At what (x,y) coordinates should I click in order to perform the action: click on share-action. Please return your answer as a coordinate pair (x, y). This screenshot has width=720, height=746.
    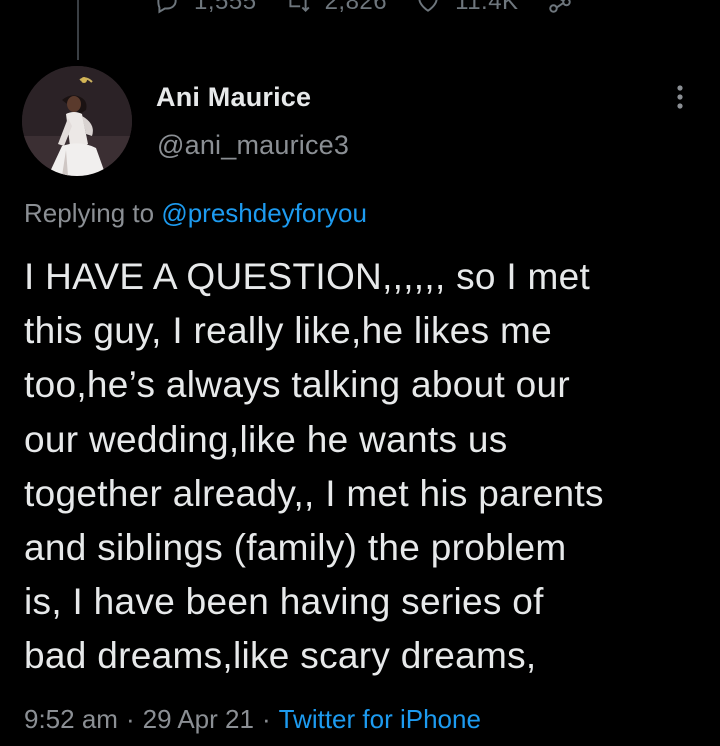
    Looking at the image, I should click on (567, 7).